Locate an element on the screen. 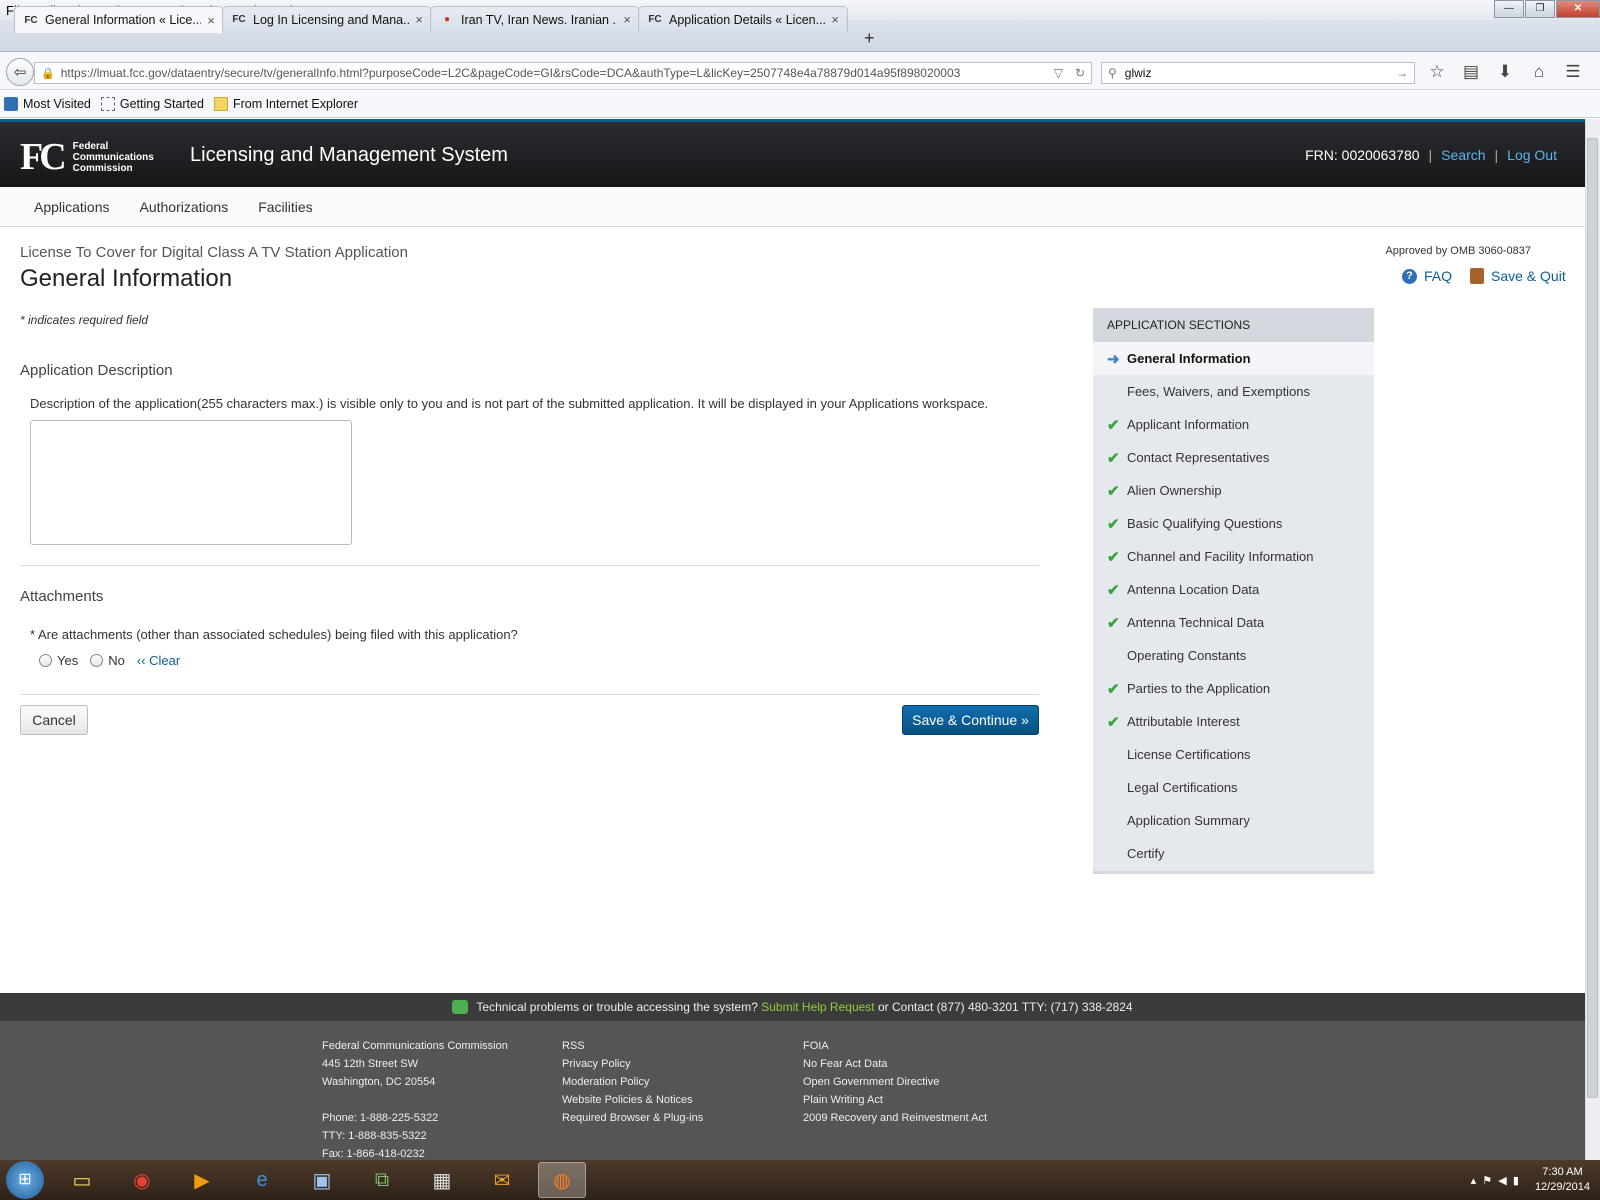 The height and width of the screenshot is (1200, 1600). section-item: ·Fees, Waivers, and Exemptions is located at coordinates (1233, 391).